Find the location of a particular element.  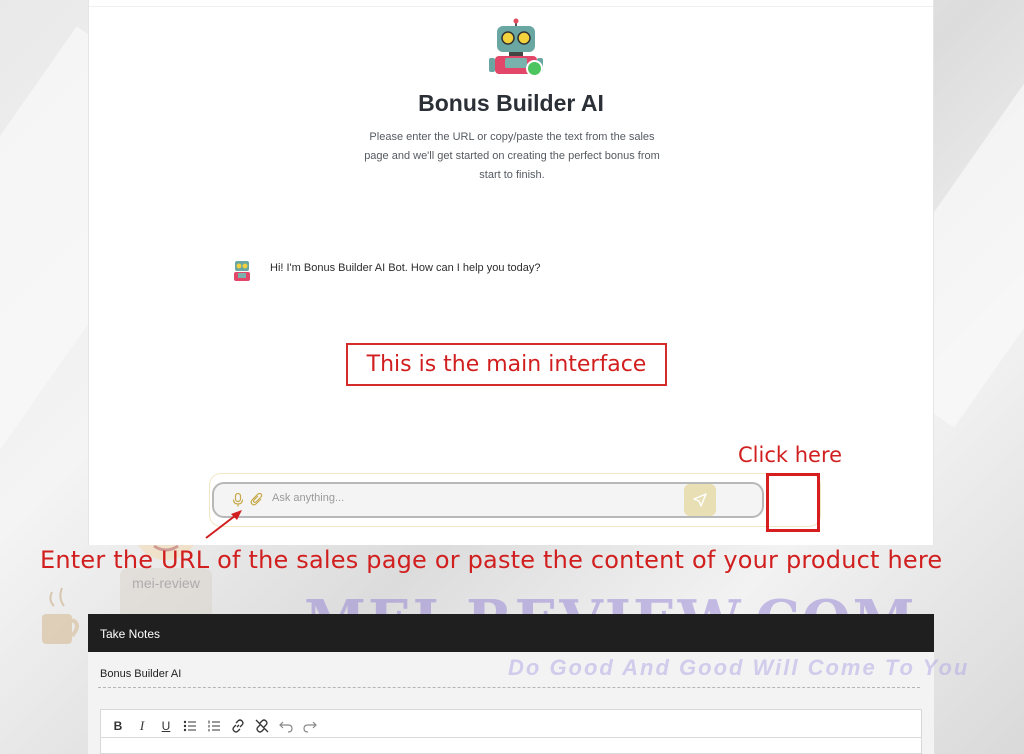

watermark-tagline: Do Good And Good Will Come To You is located at coordinates (739, 667).